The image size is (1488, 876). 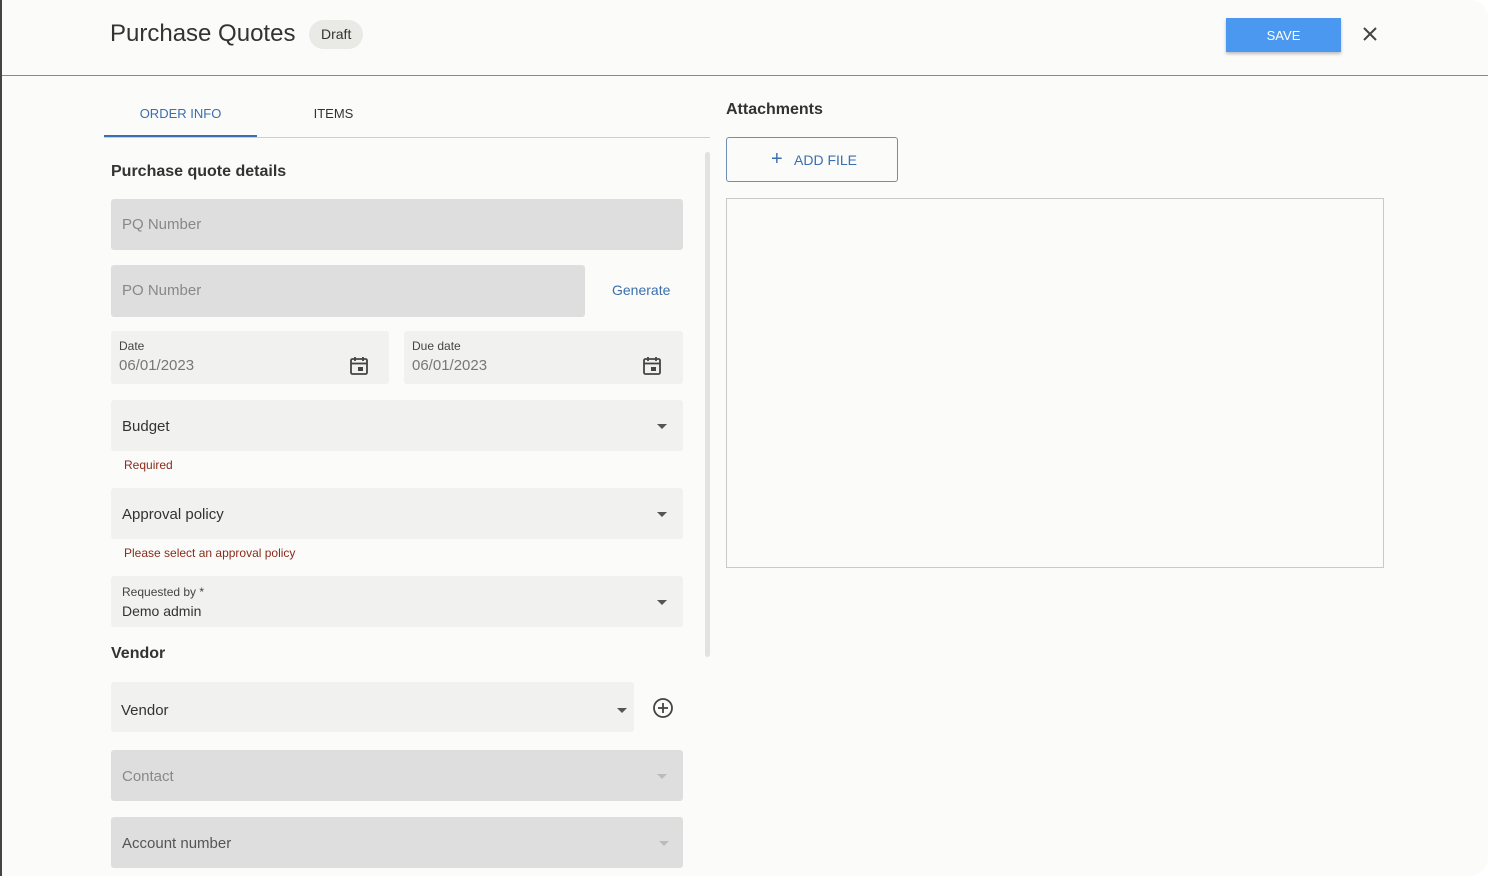 What do you see at coordinates (336, 34) in the screenshot?
I see `status-badge: Draft` at bounding box center [336, 34].